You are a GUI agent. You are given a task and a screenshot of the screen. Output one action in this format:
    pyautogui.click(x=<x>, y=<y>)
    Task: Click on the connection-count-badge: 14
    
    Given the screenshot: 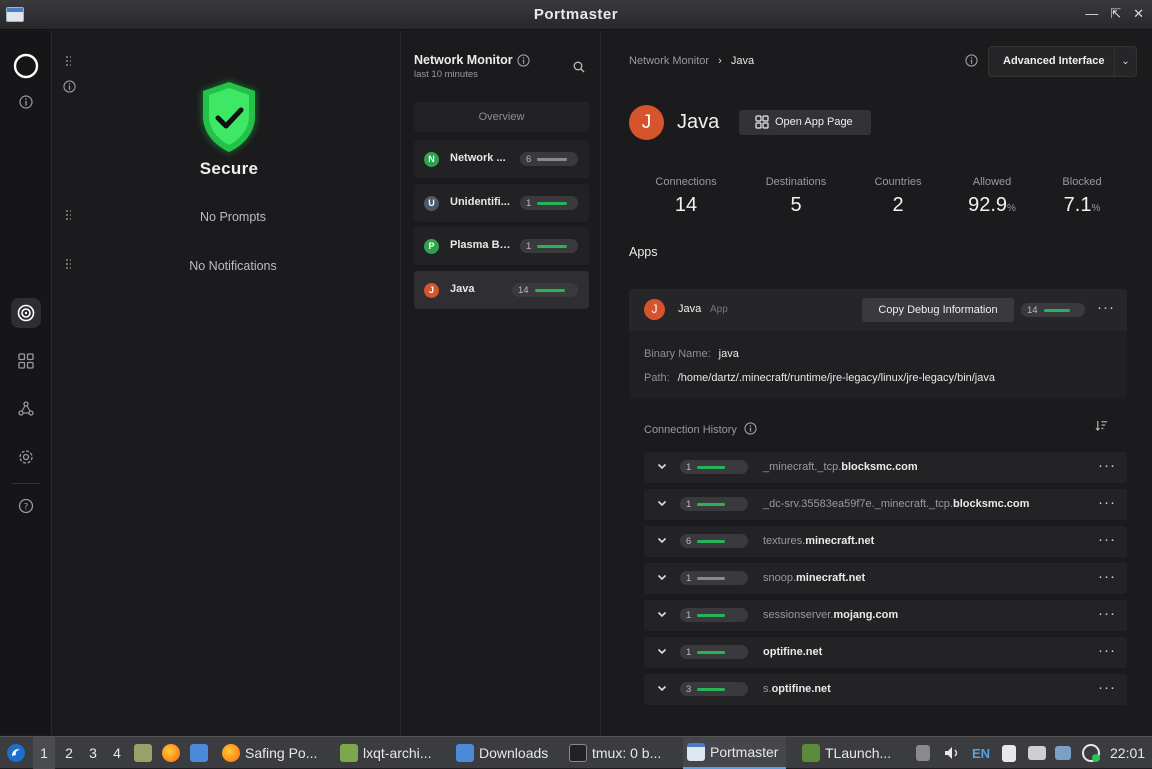 What is the action you would take?
    pyautogui.click(x=545, y=290)
    